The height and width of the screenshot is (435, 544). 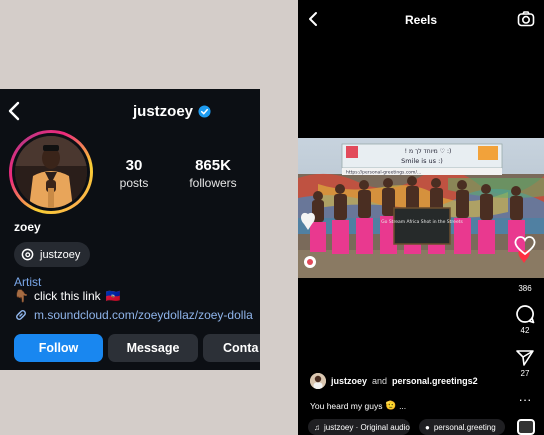 I want to click on profile-bio: 👇🏾 click this link 🇭🇹, so click(x=67, y=296).